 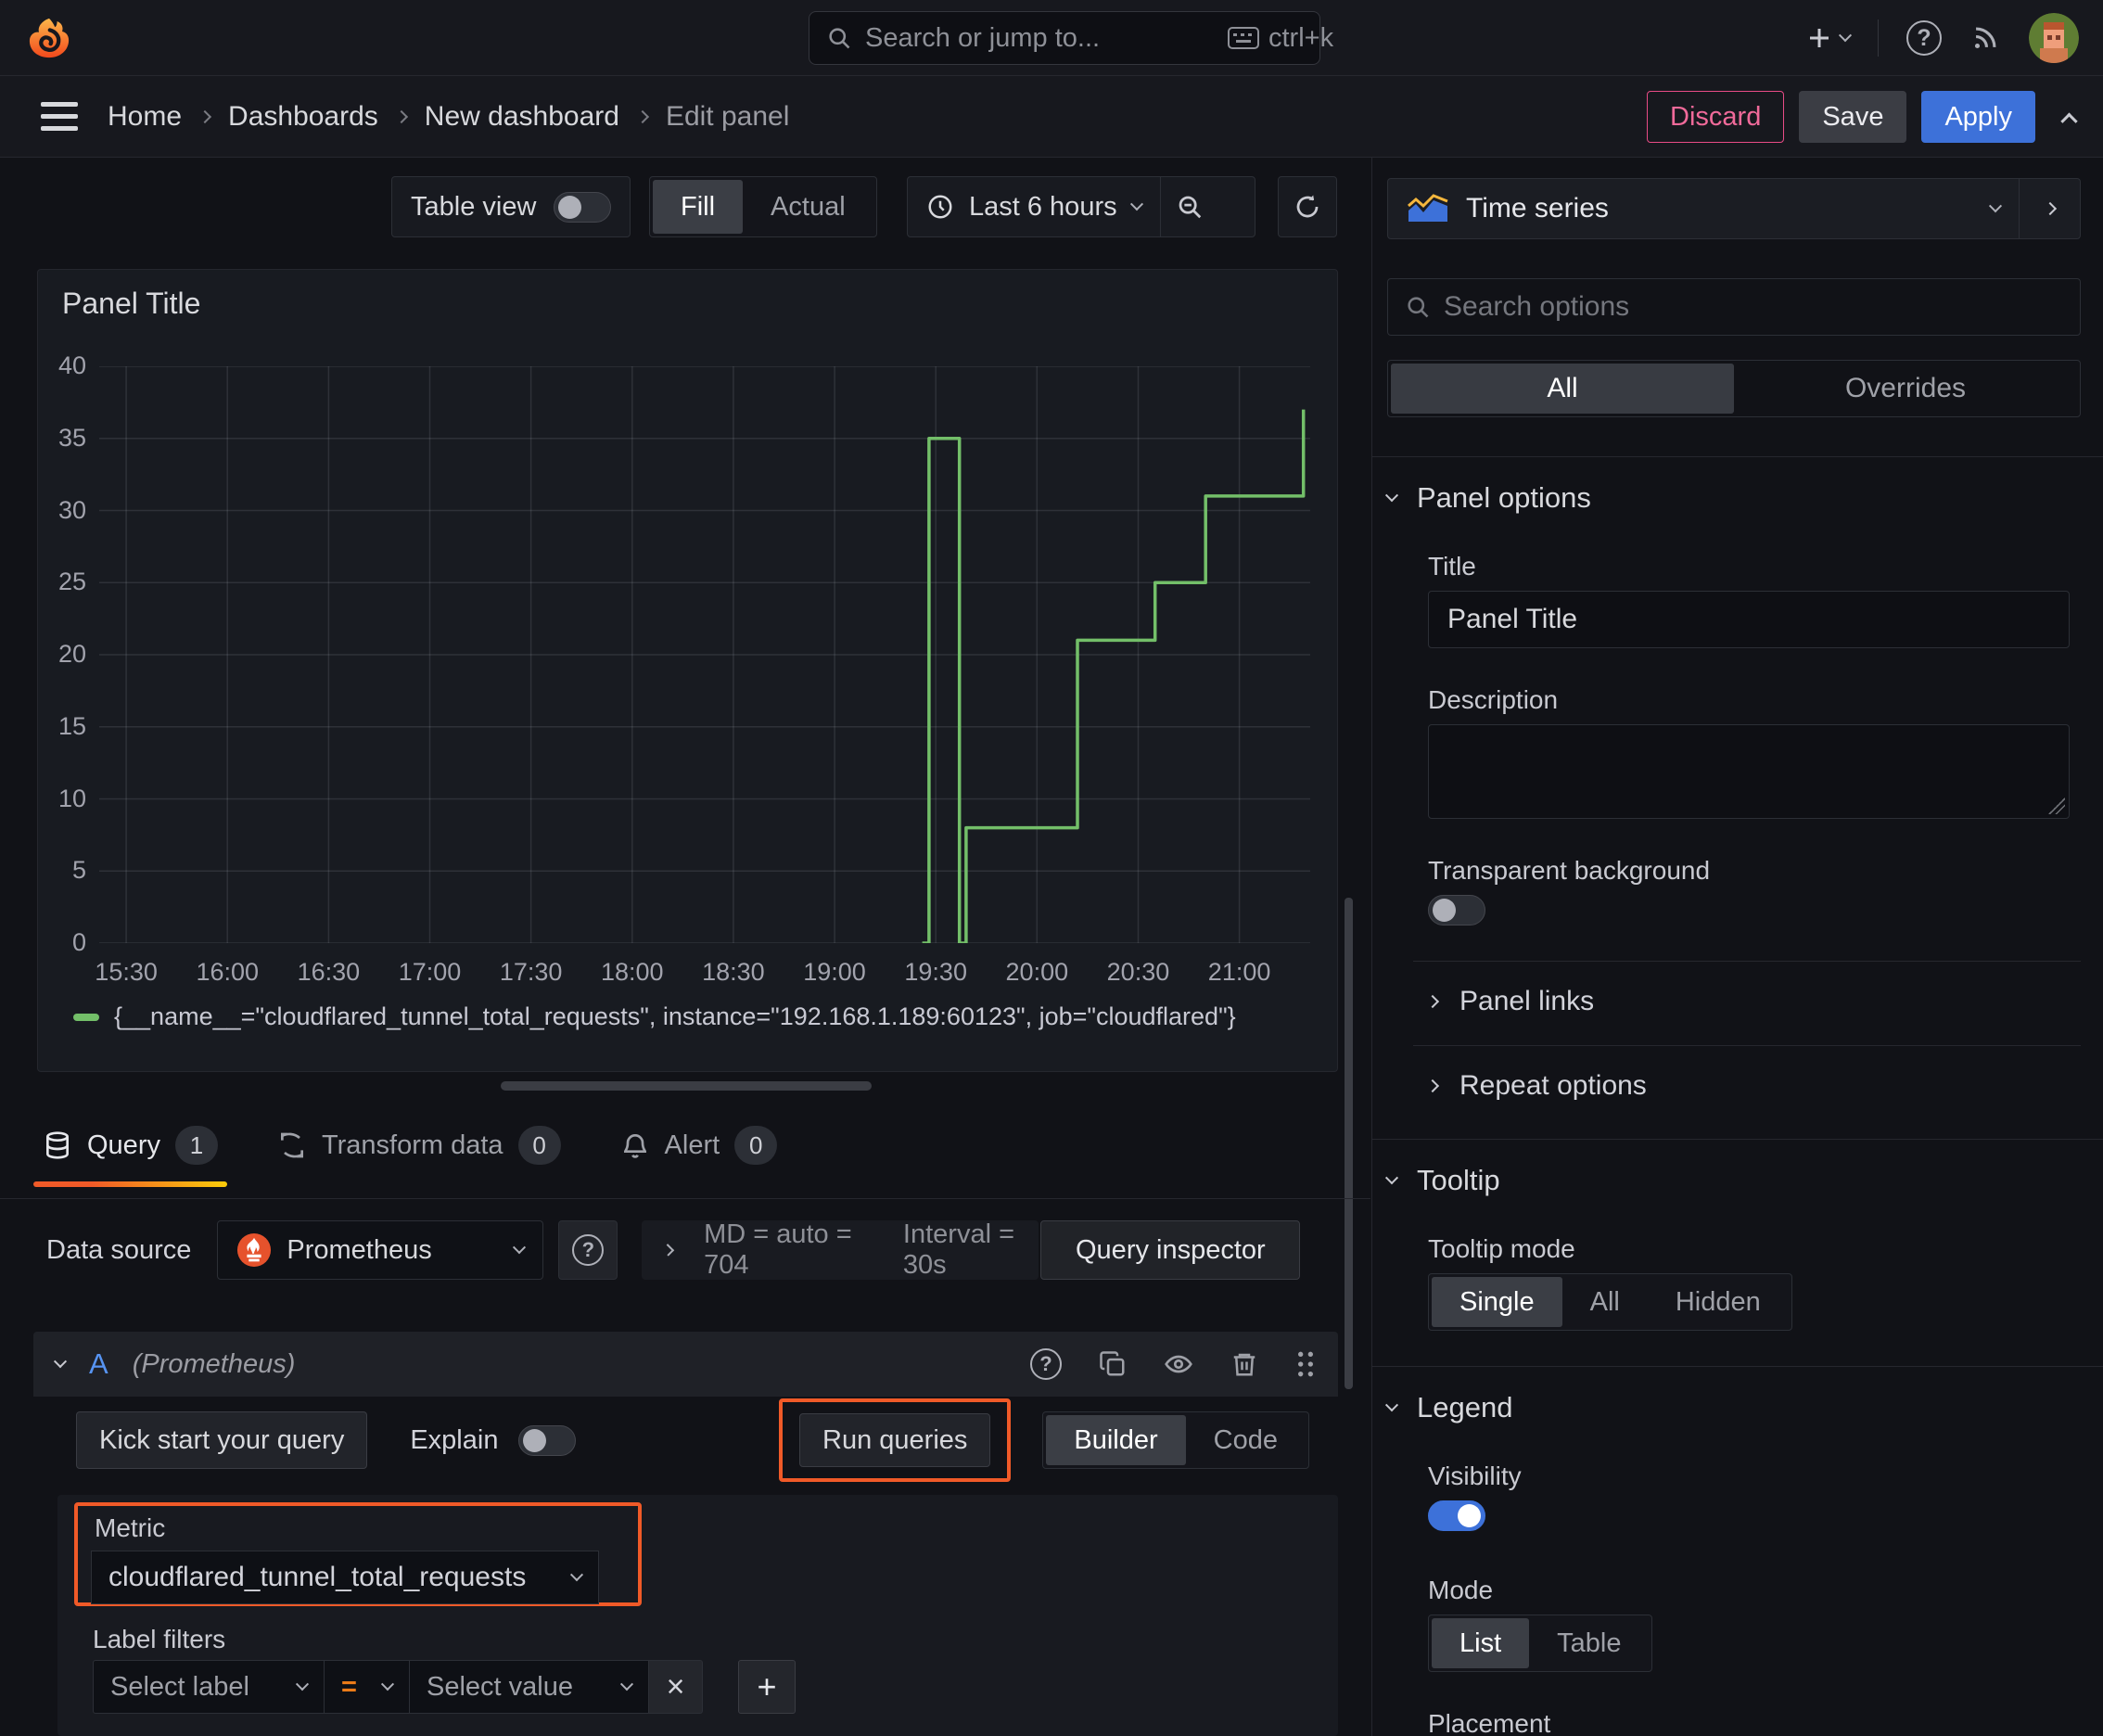 What do you see at coordinates (1456, 1515) in the screenshot?
I see `legend-visibility-toggle` at bounding box center [1456, 1515].